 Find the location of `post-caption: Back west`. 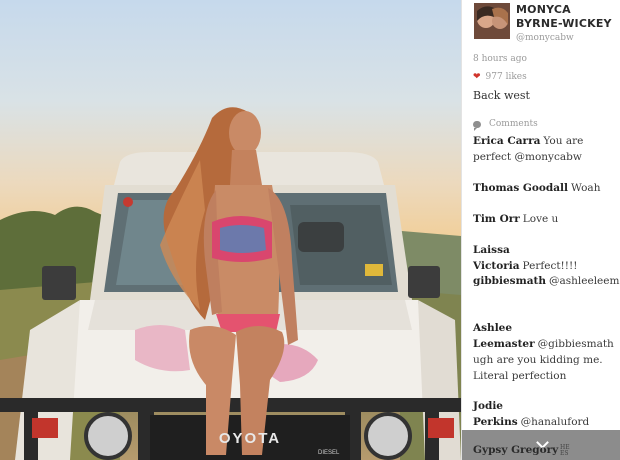

post-caption: Back west is located at coordinates (501, 95).